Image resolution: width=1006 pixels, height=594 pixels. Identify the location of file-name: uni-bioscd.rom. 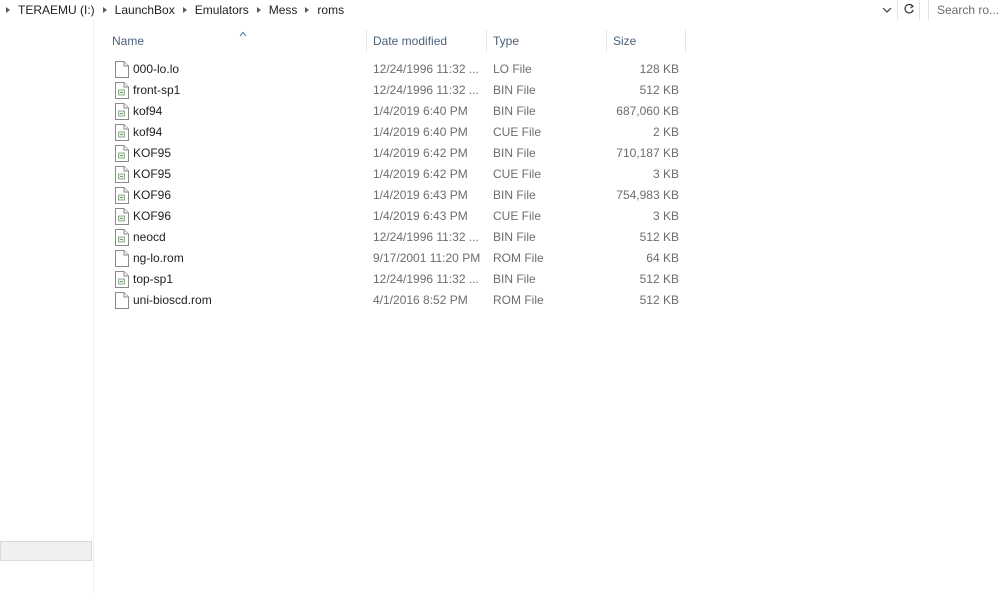
(172, 300).